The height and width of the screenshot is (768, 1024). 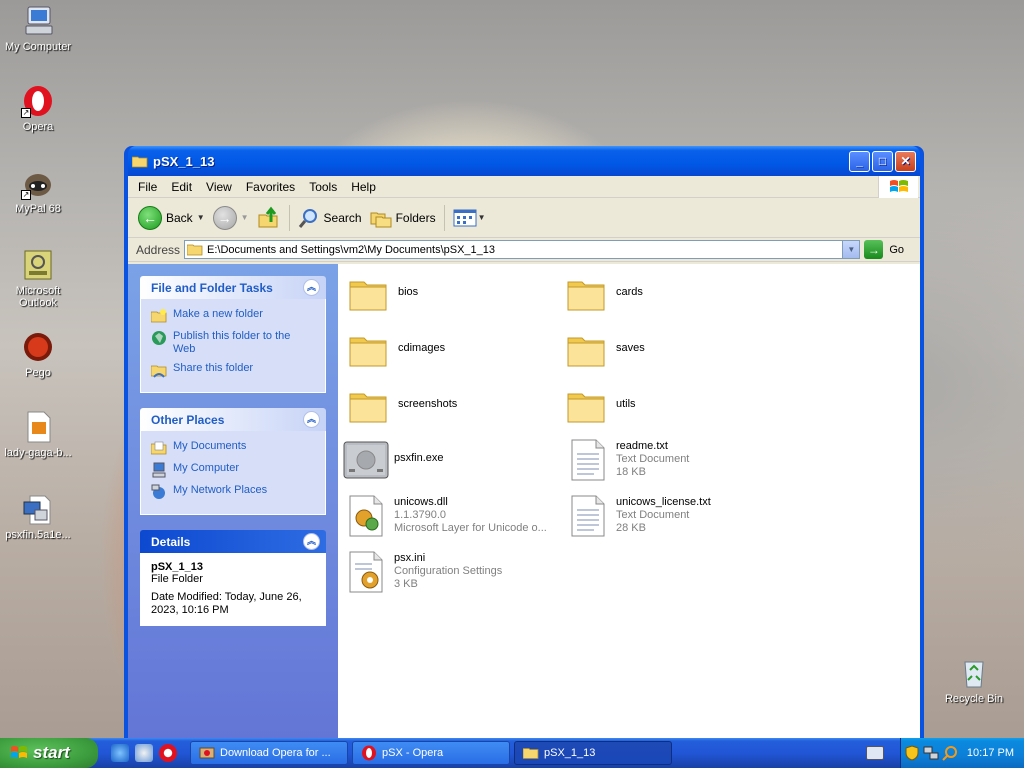 What do you see at coordinates (148, 187) in the screenshot?
I see `menu-file: File` at bounding box center [148, 187].